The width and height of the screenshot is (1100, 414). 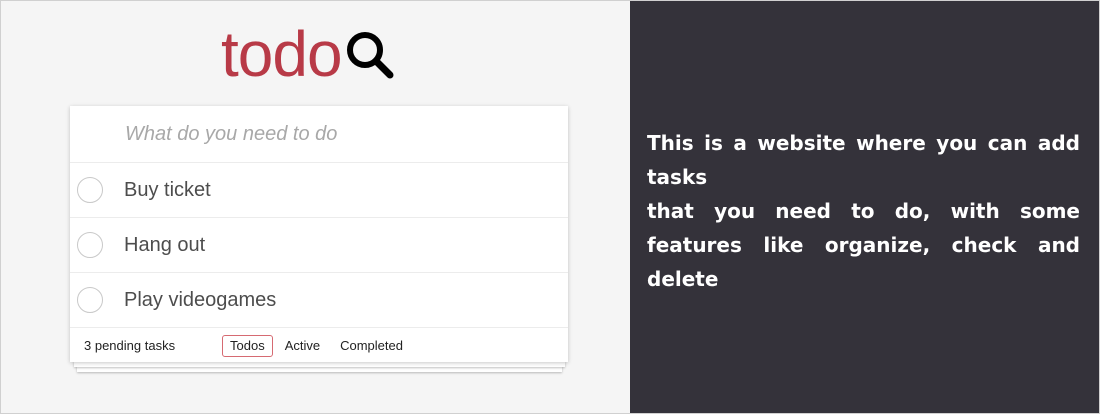 I want to click on pending-count: 3 pending tasks, so click(x=130, y=345).